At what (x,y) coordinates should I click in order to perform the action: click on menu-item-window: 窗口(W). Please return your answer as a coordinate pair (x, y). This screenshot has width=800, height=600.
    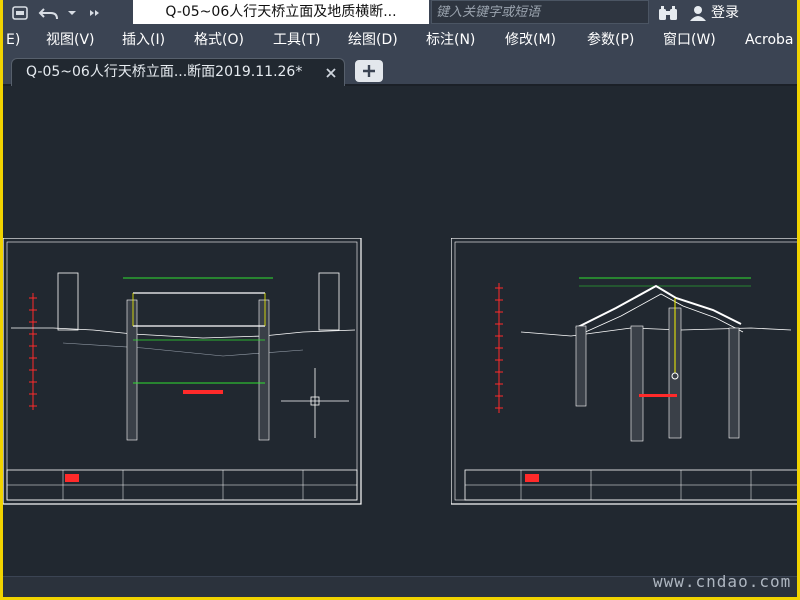
    Looking at the image, I should click on (689, 40).